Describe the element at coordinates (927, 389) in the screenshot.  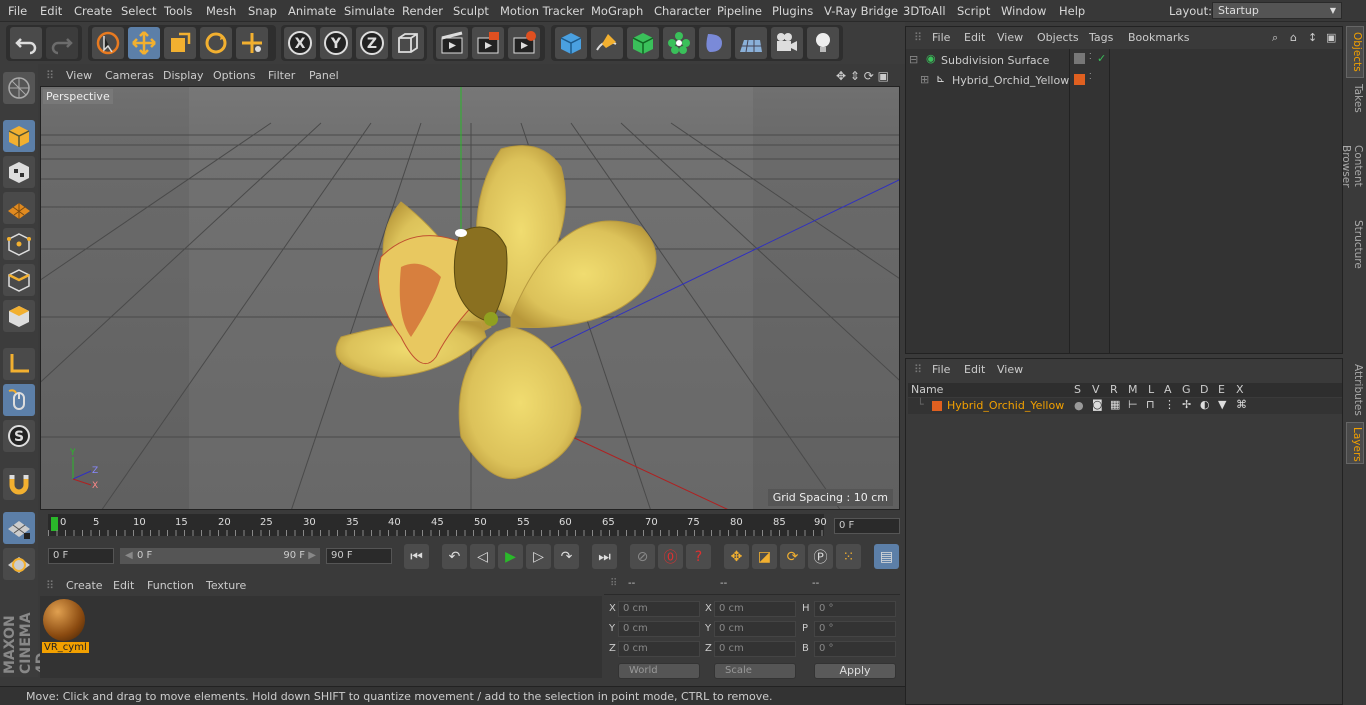
I see `col-name: Name` at that location.